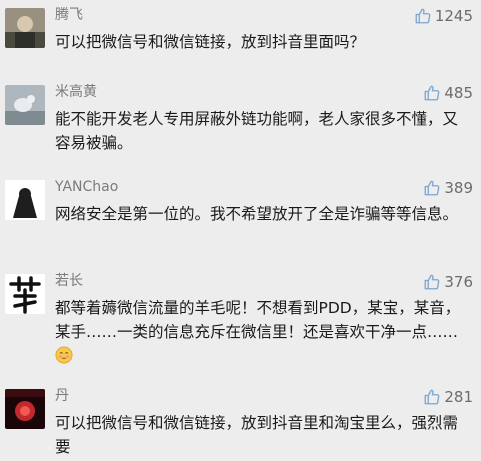 The image size is (481, 461). What do you see at coordinates (257, 435) in the screenshot?
I see `comment-text: 可以把微信号和微信链接，放到抖音里和淘宝里么，强烈需要` at bounding box center [257, 435].